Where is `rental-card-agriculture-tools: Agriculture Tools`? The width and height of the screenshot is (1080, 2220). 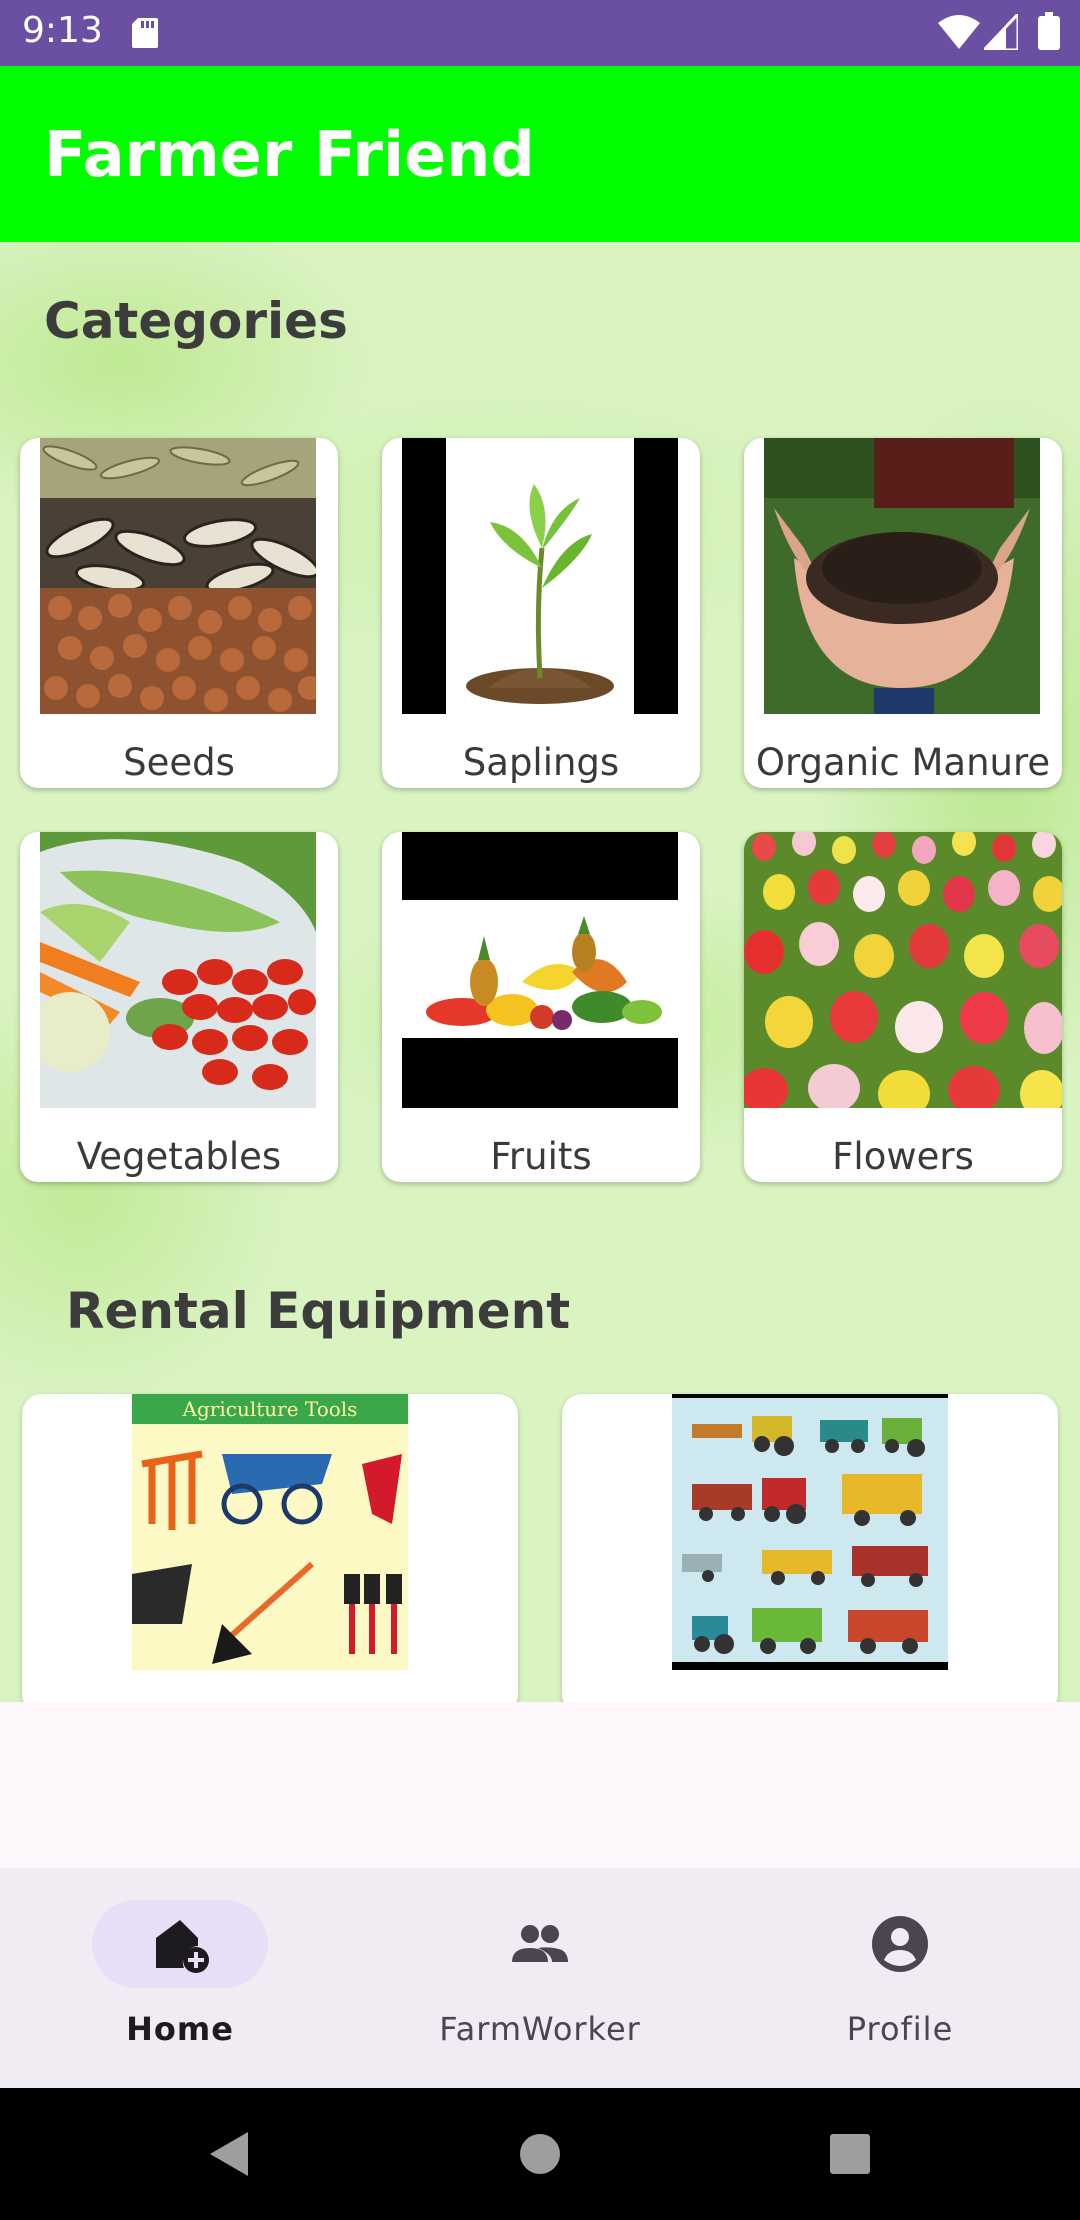 rental-card-agriculture-tools: Agriculture Tools is located at coordinates (270, 1548).